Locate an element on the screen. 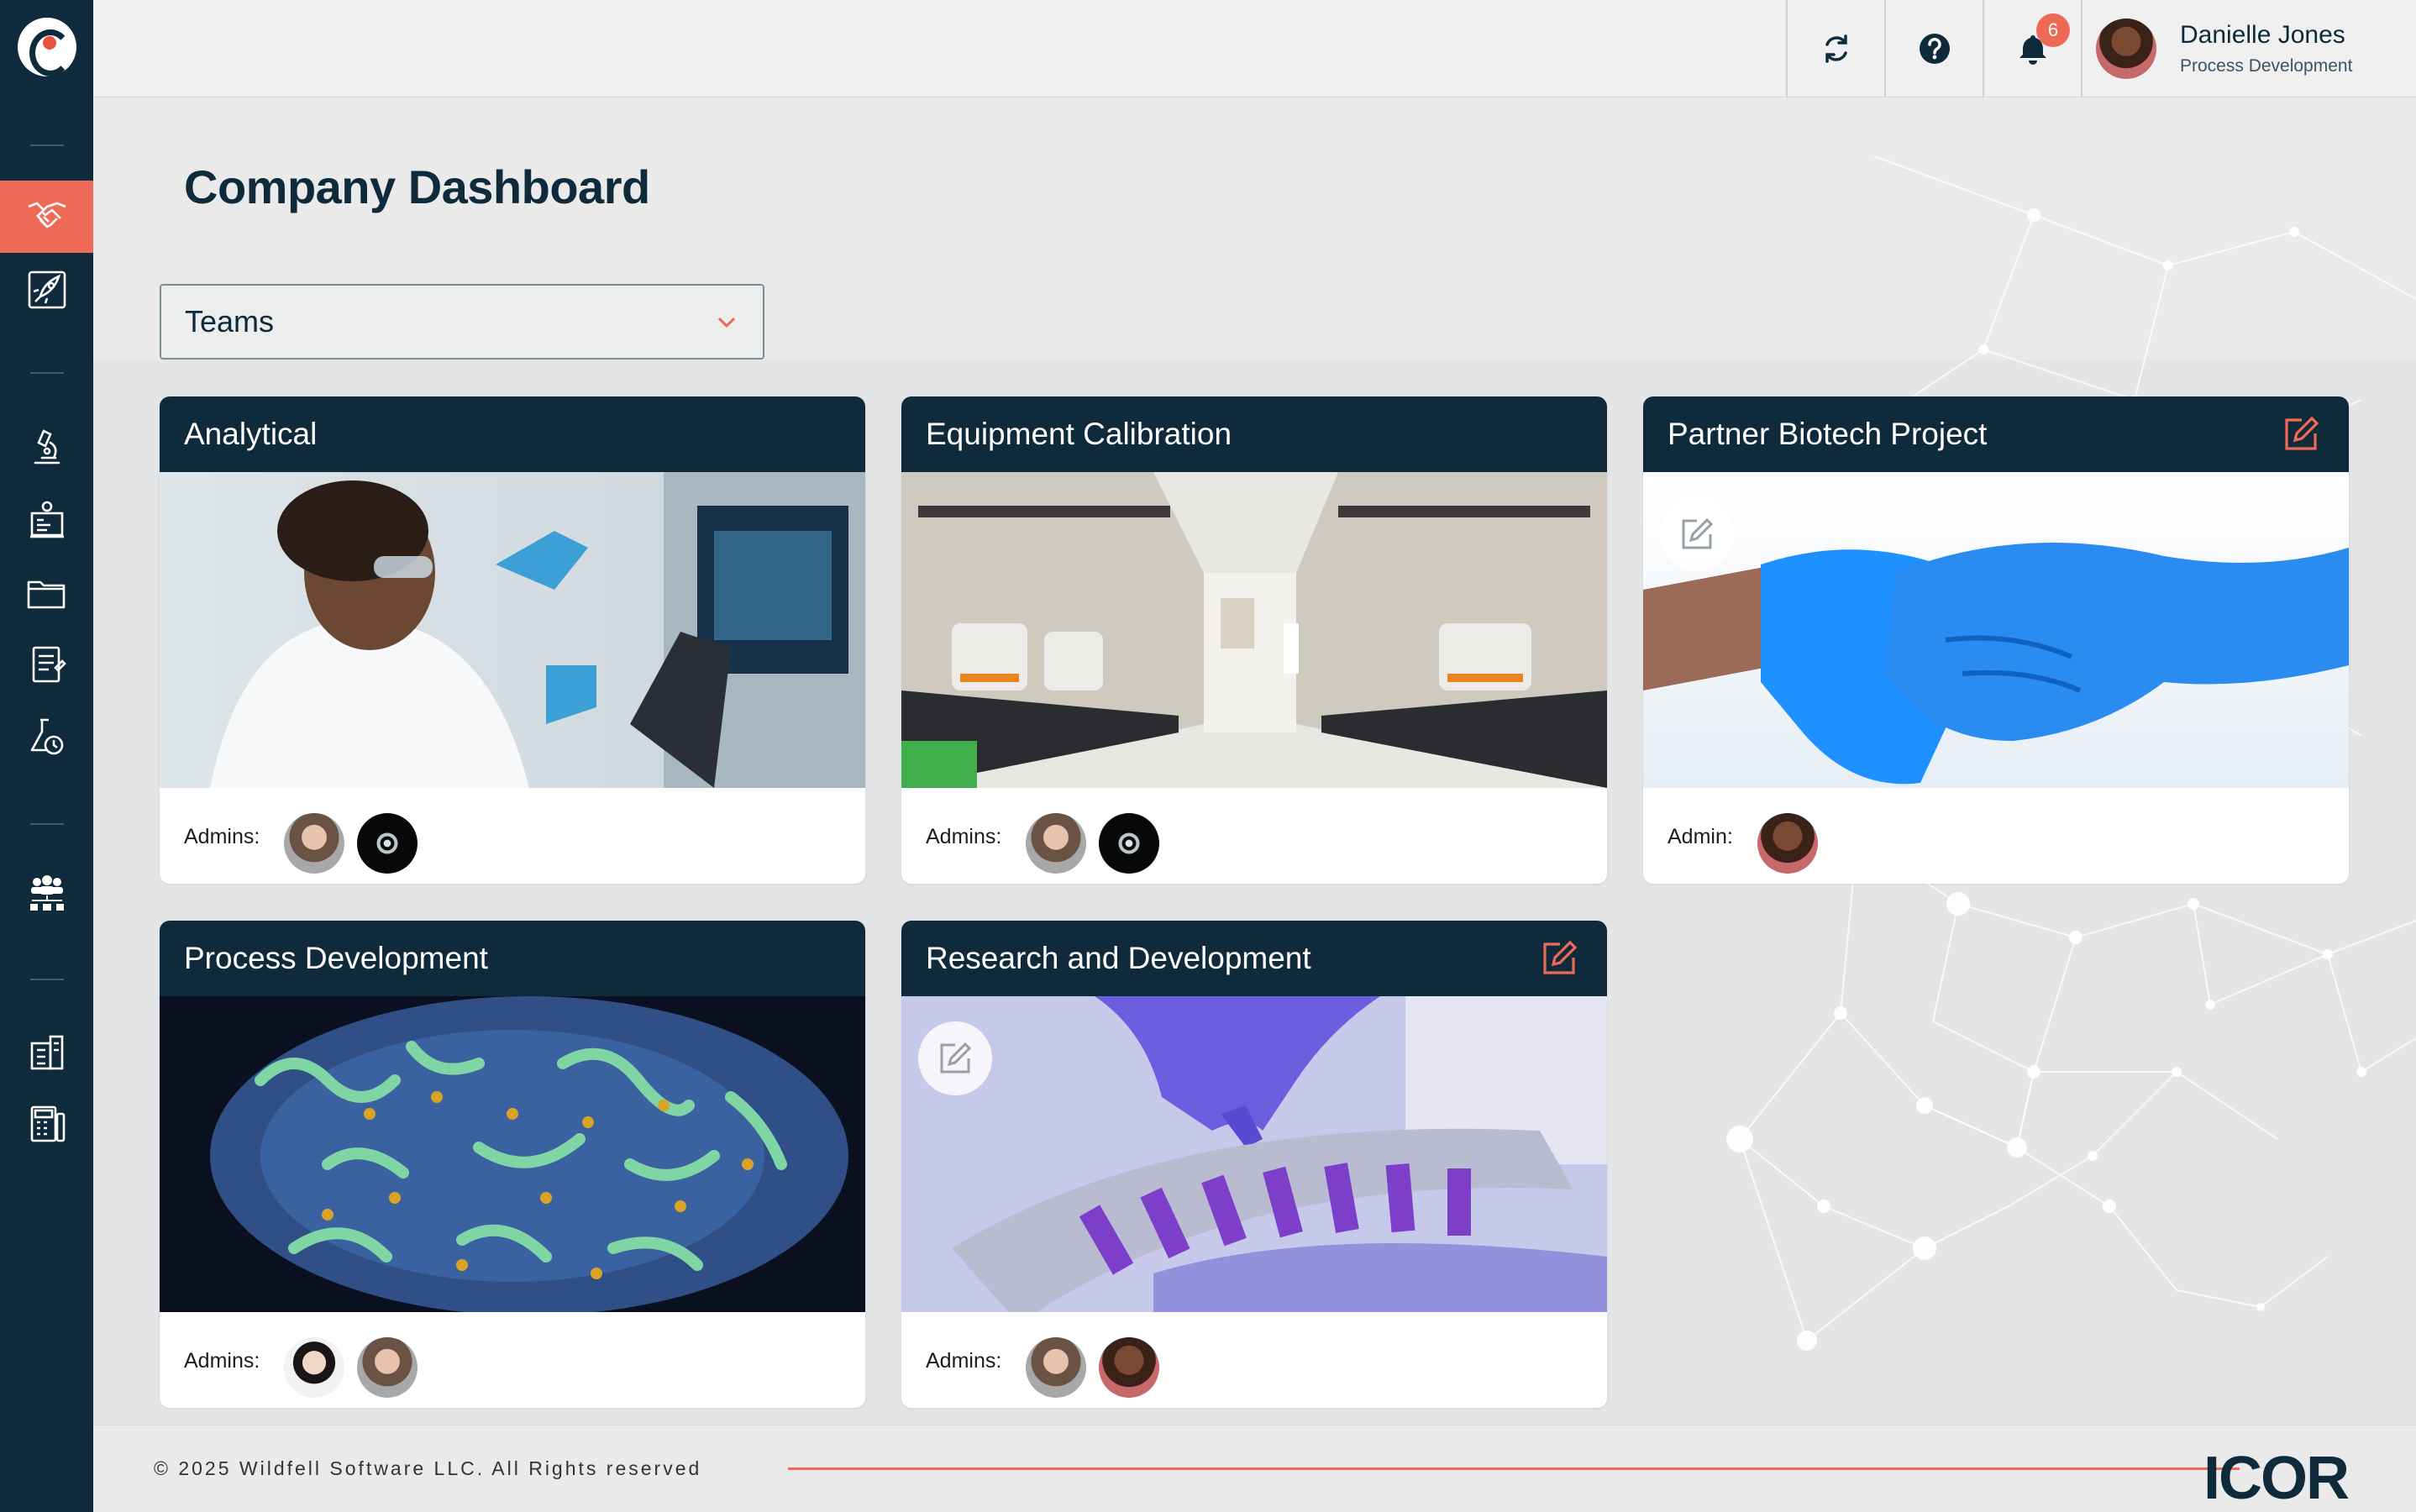 The width and height of the screenshot is (2416, 1512). admins-label: Admin: is located at coordinates (1700, 836).